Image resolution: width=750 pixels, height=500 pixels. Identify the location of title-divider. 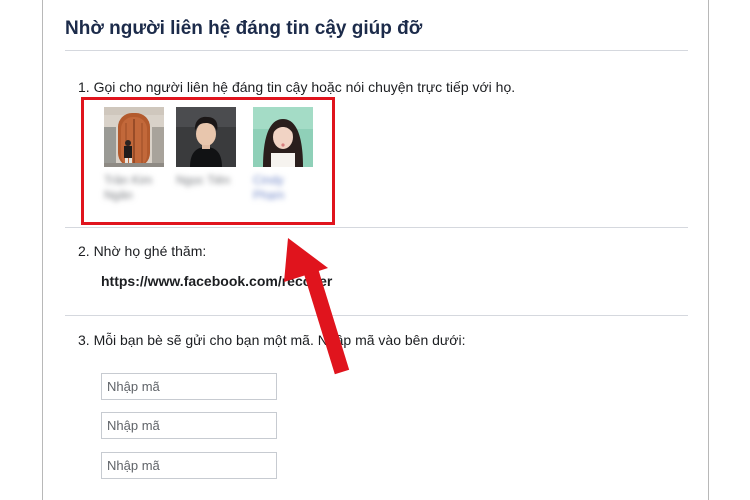
(376, 50).